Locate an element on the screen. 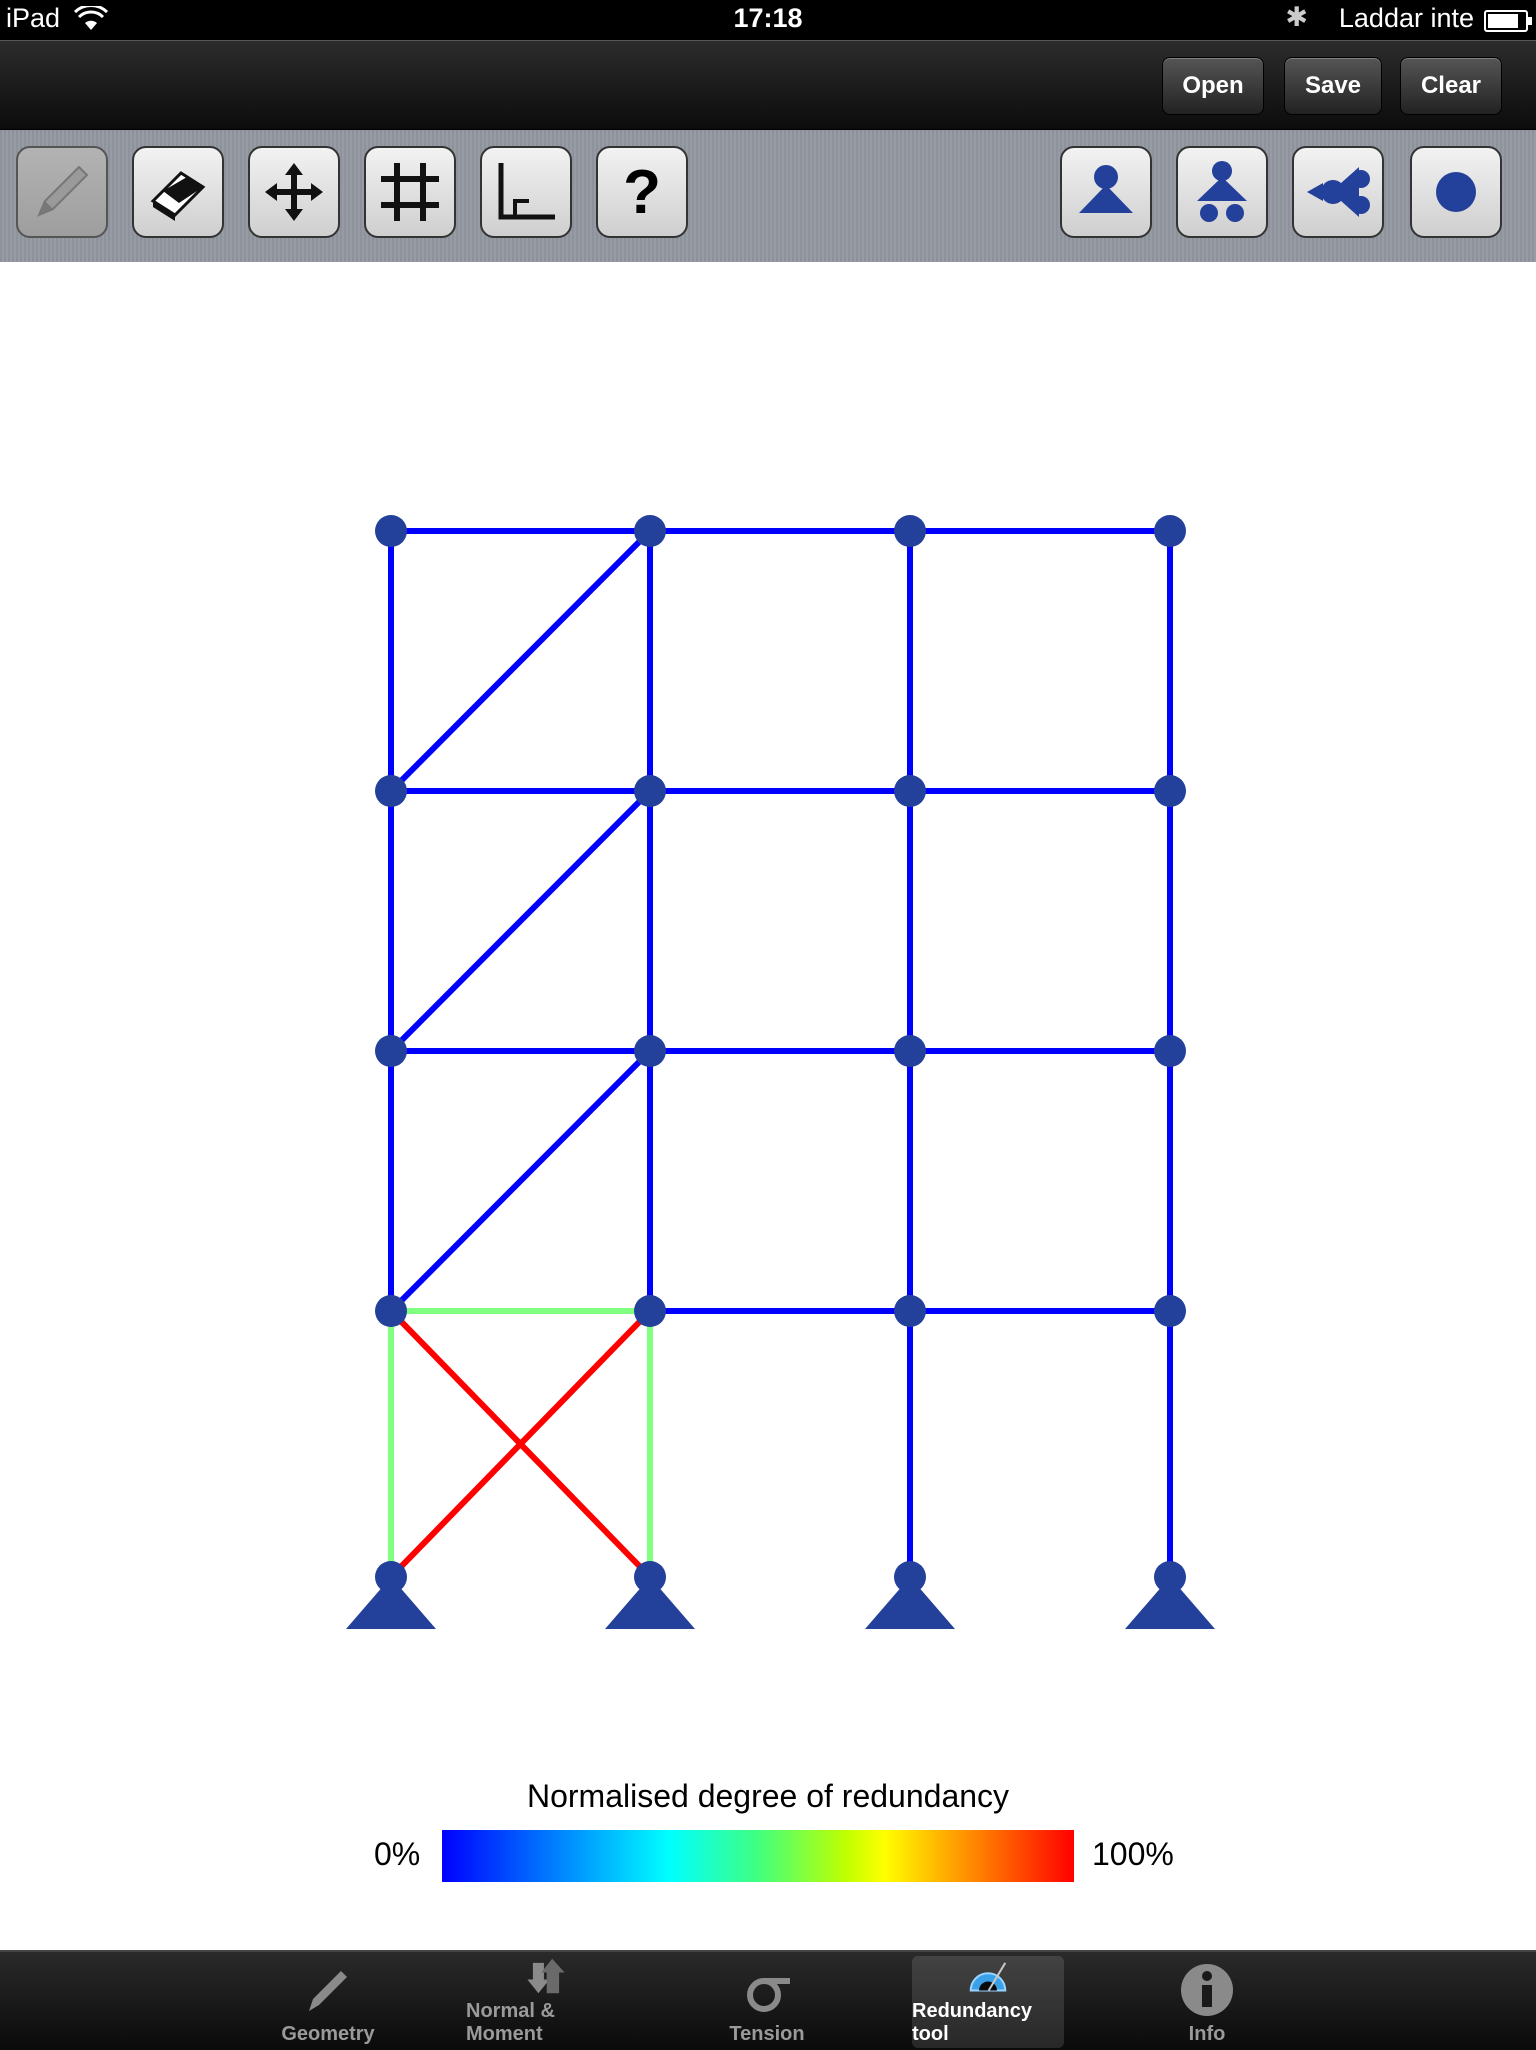  legend-max-label: 100% is located at coordinates (1133, 1854).